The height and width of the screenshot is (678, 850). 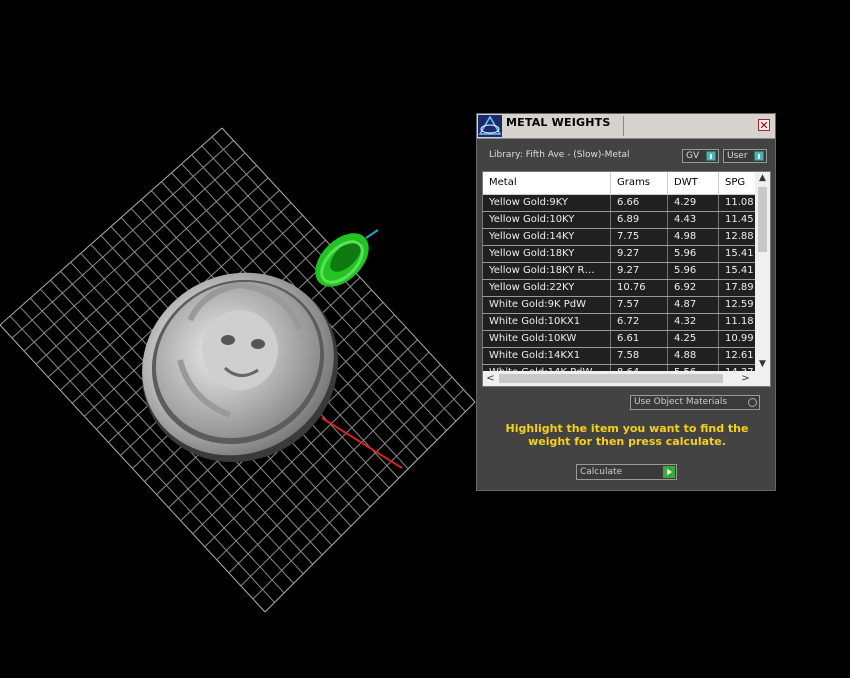 What do you see at coordinates (547, 305) in the screenshot?
I see `table-cell: White Gold:9K PdW` at bounding box center [547, 305].